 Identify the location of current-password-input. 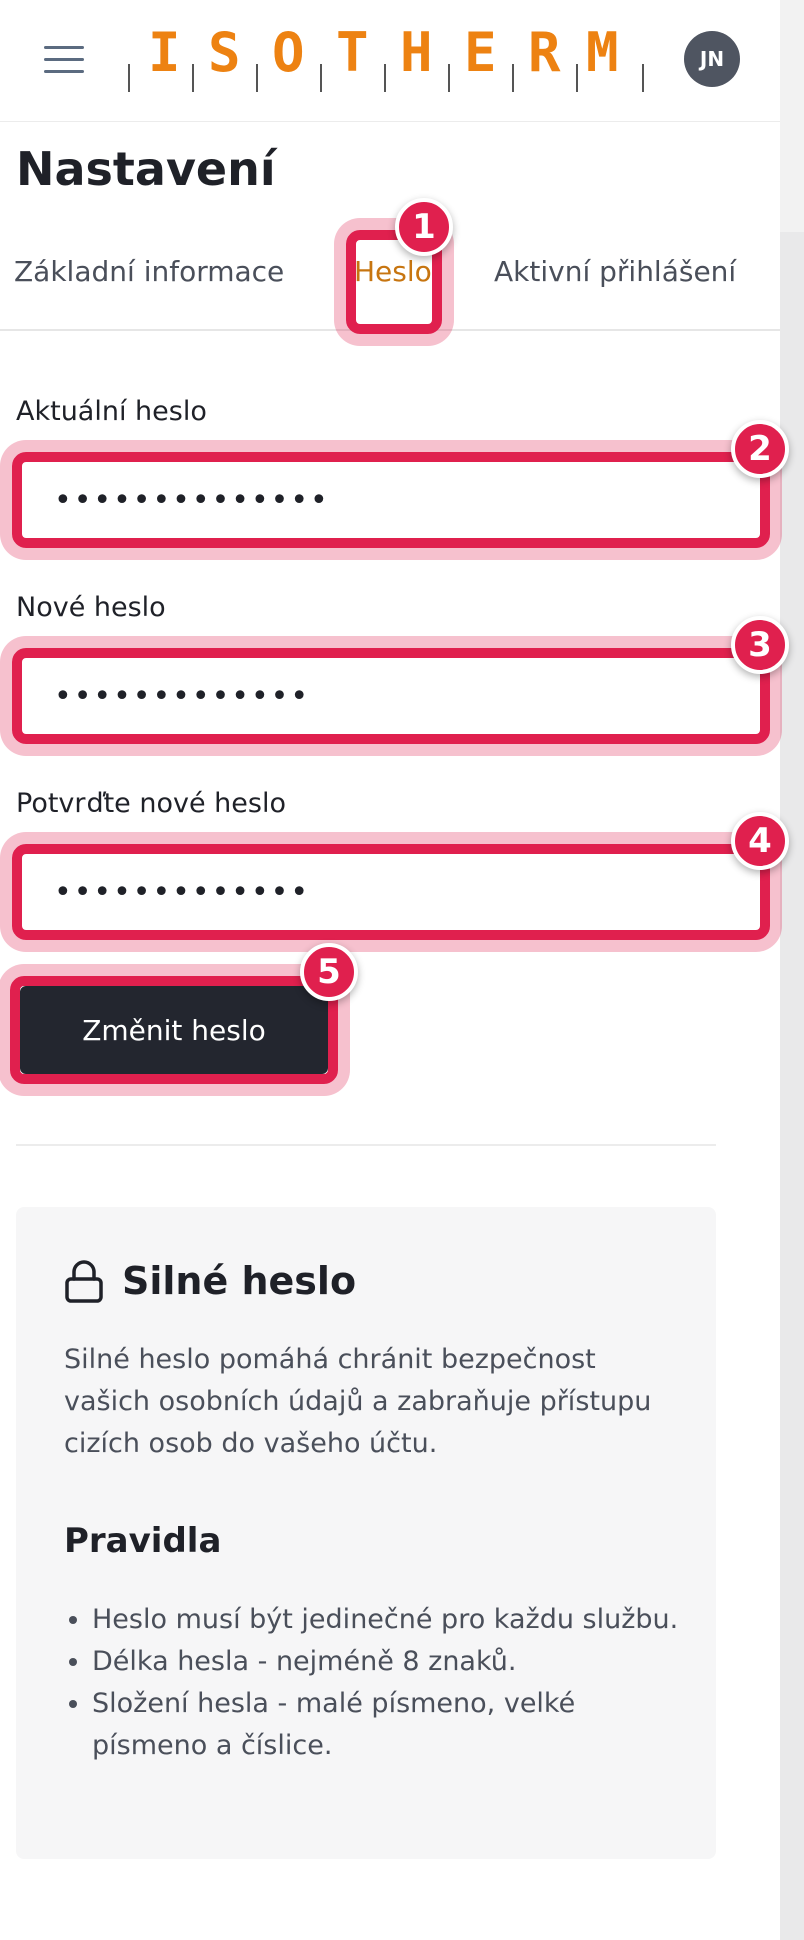
(391, 500).